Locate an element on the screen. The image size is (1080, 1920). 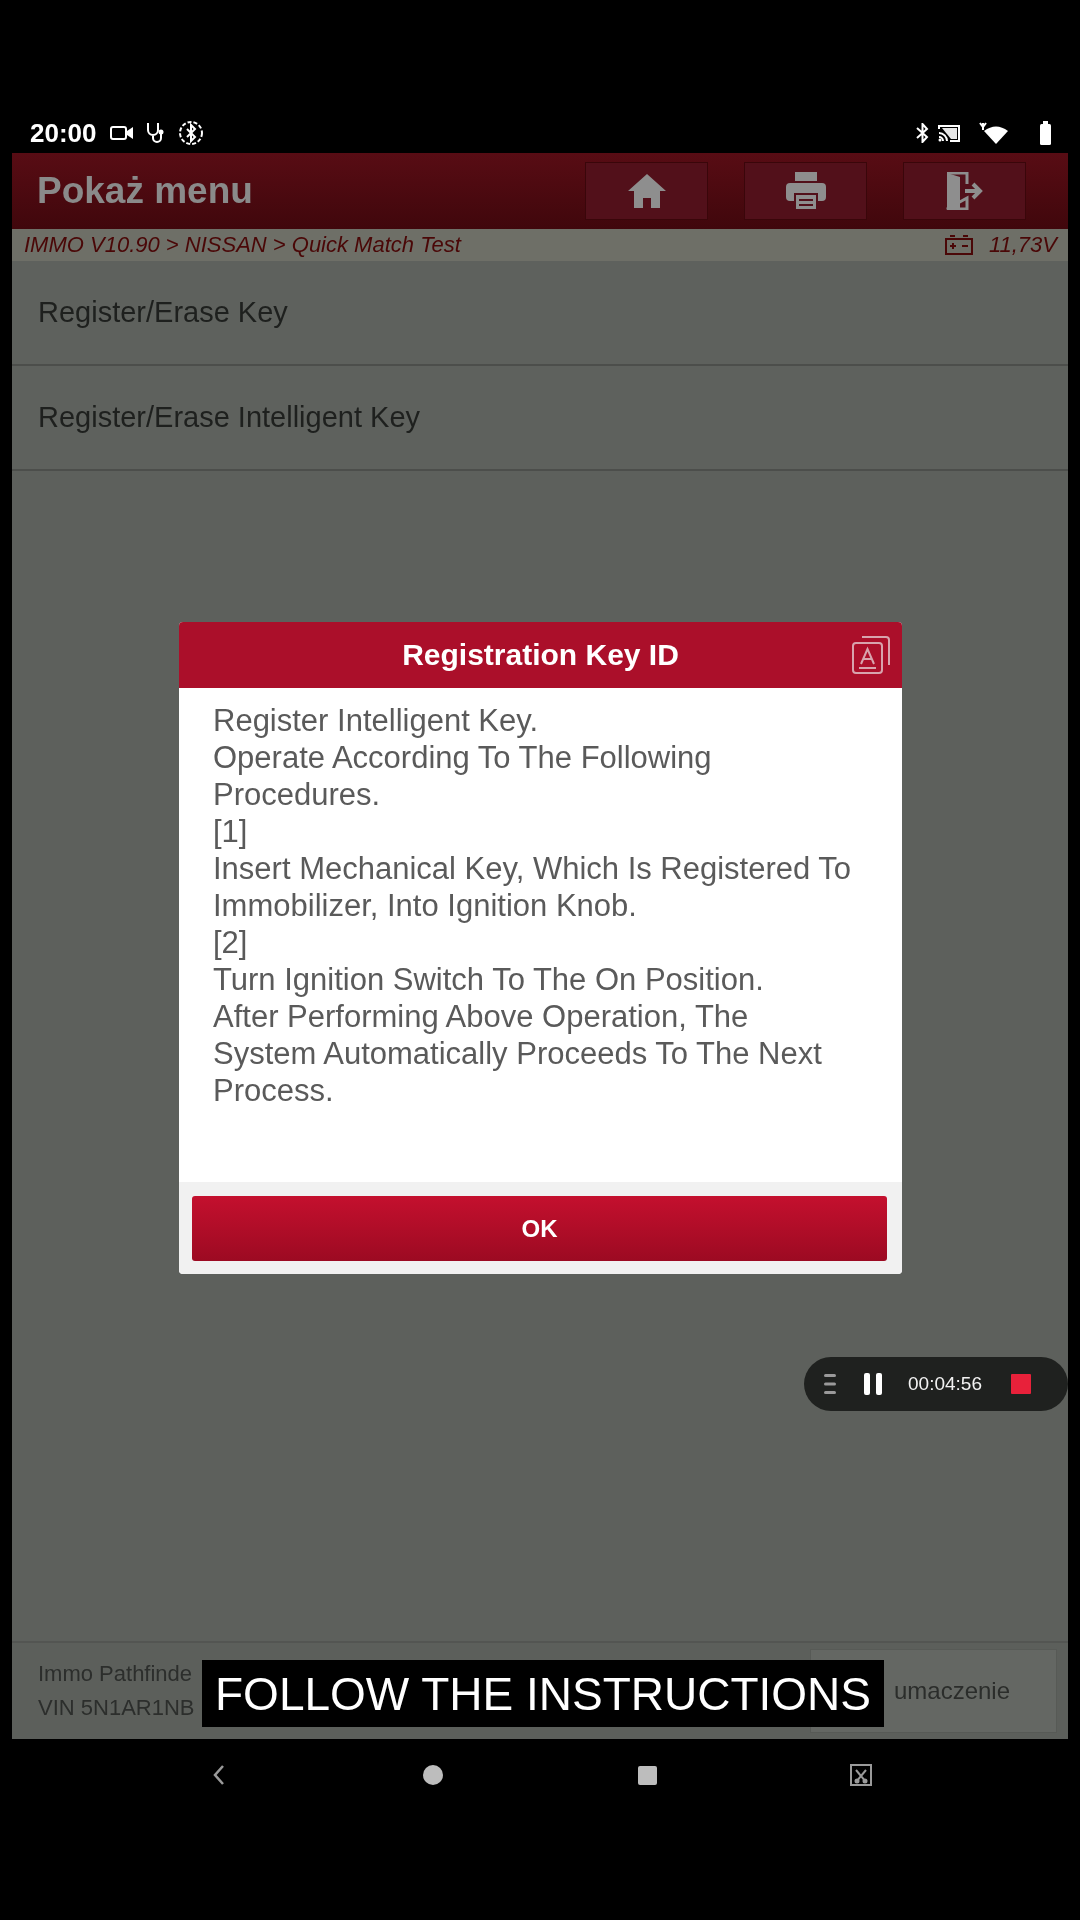
printer-icon is located at coordinates (805, 191).